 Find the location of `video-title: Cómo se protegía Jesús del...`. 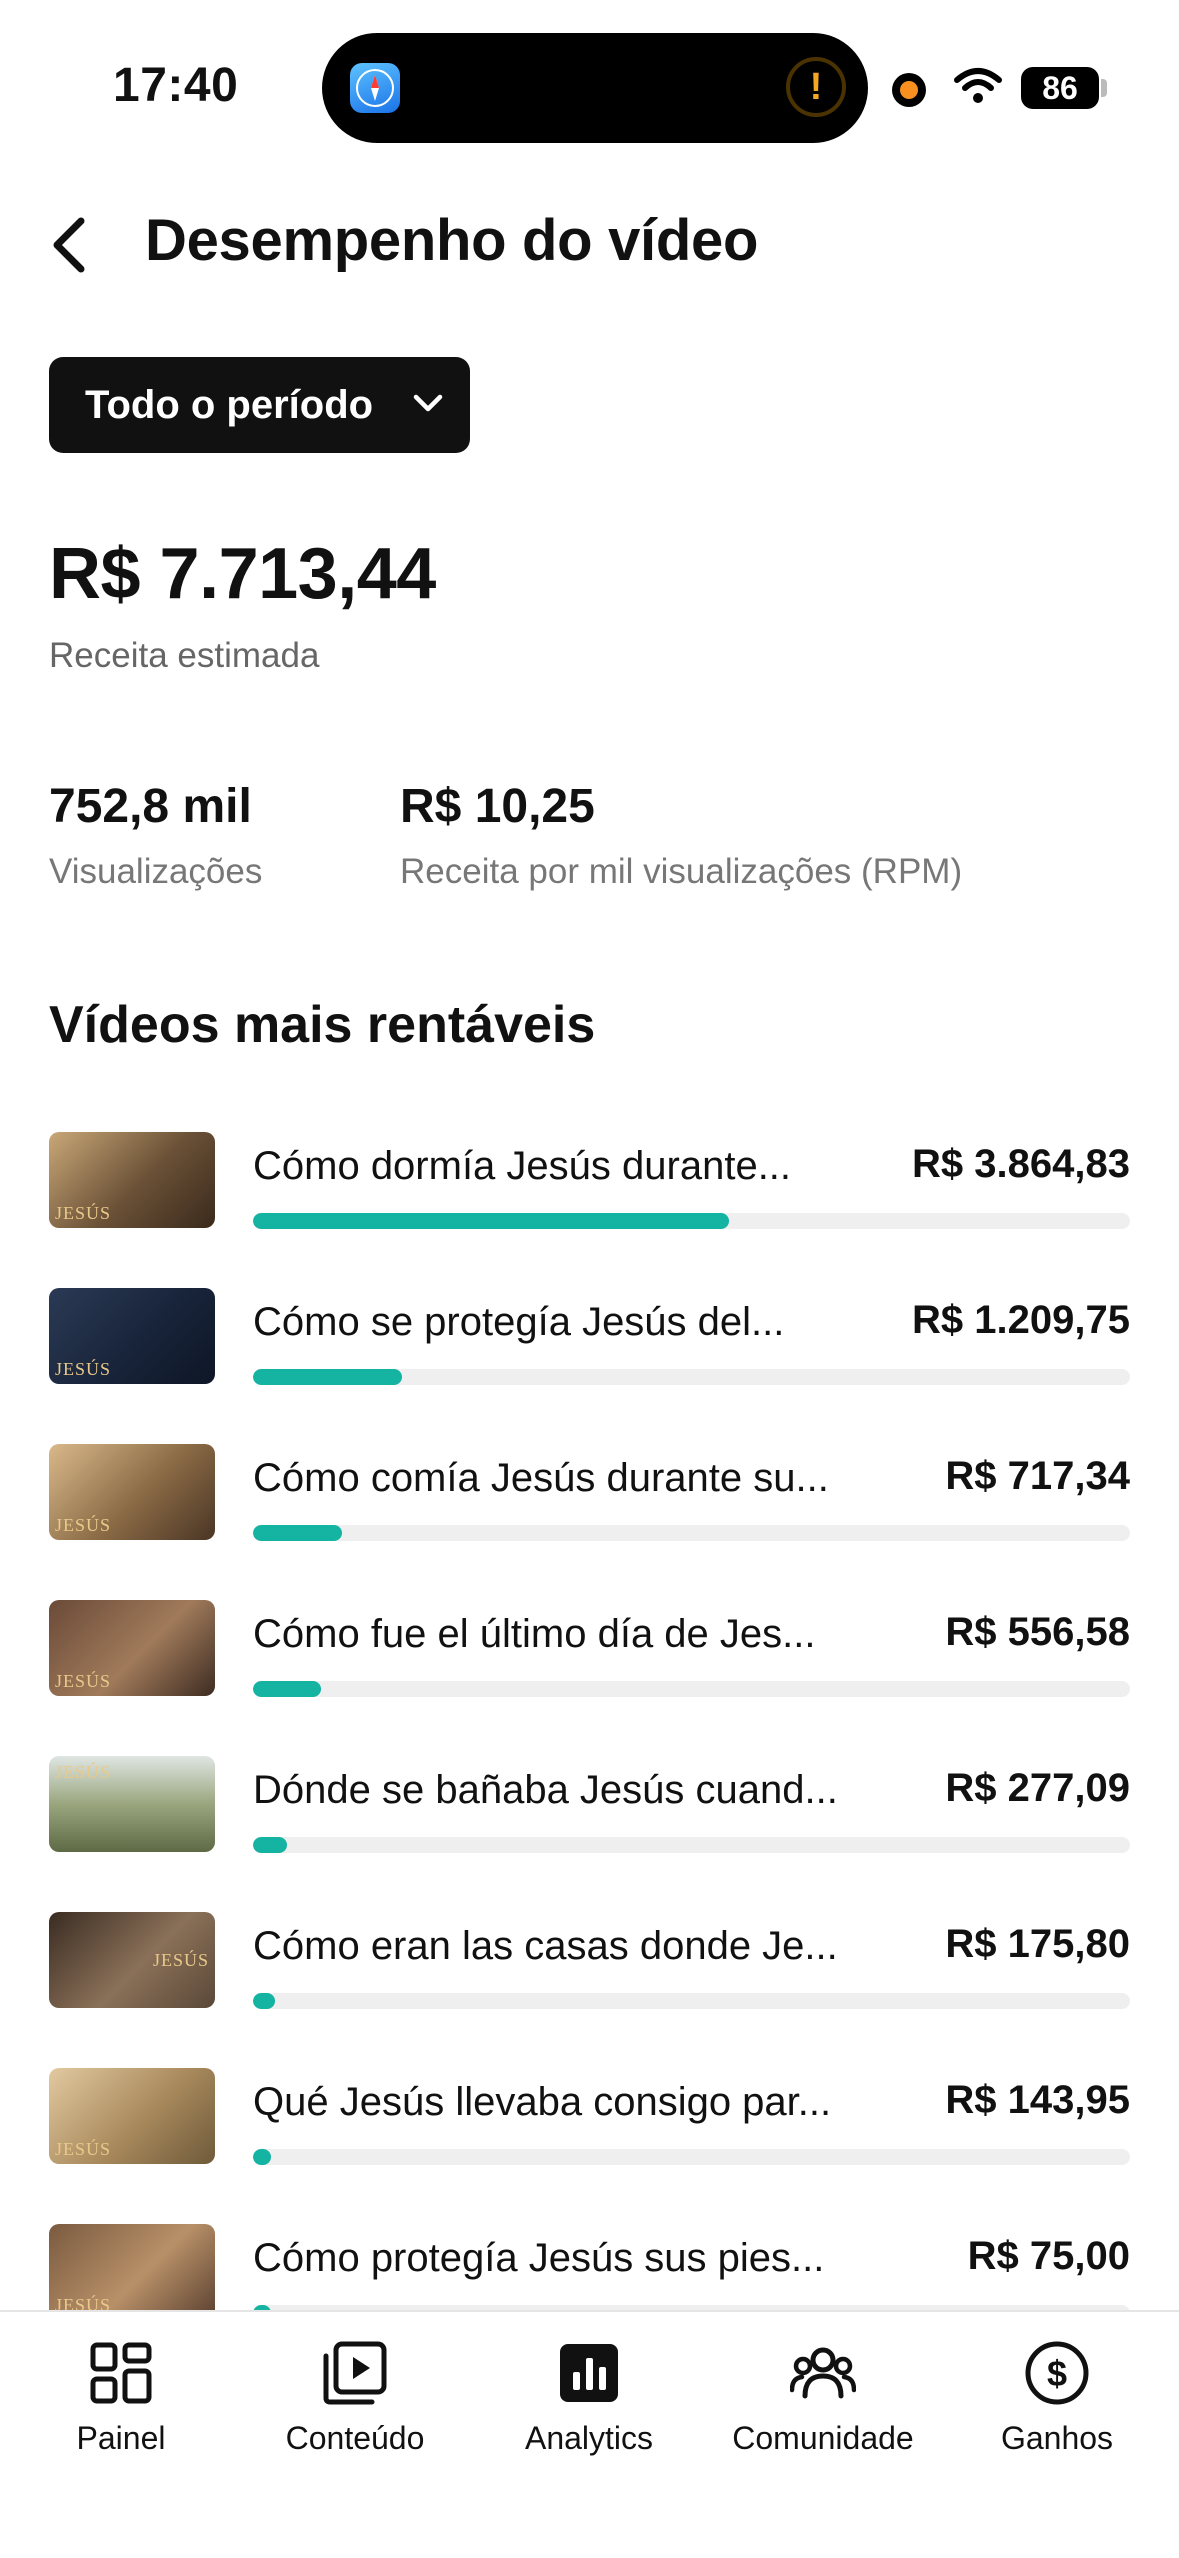

video-title: Cómo se protegía Jesús del... is located at coordinates (519, 1322).